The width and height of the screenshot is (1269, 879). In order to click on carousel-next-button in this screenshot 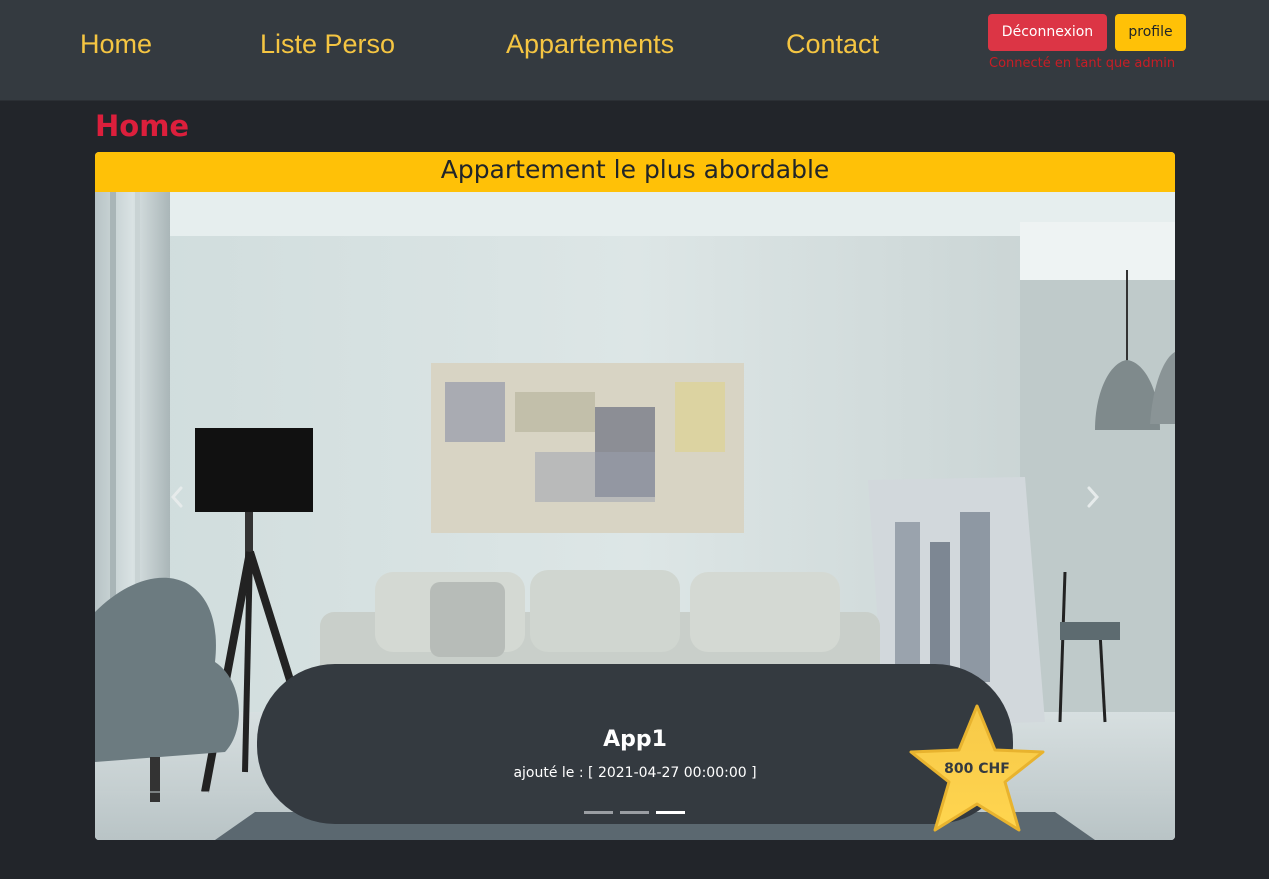, I will do `click(1093, 497)`.